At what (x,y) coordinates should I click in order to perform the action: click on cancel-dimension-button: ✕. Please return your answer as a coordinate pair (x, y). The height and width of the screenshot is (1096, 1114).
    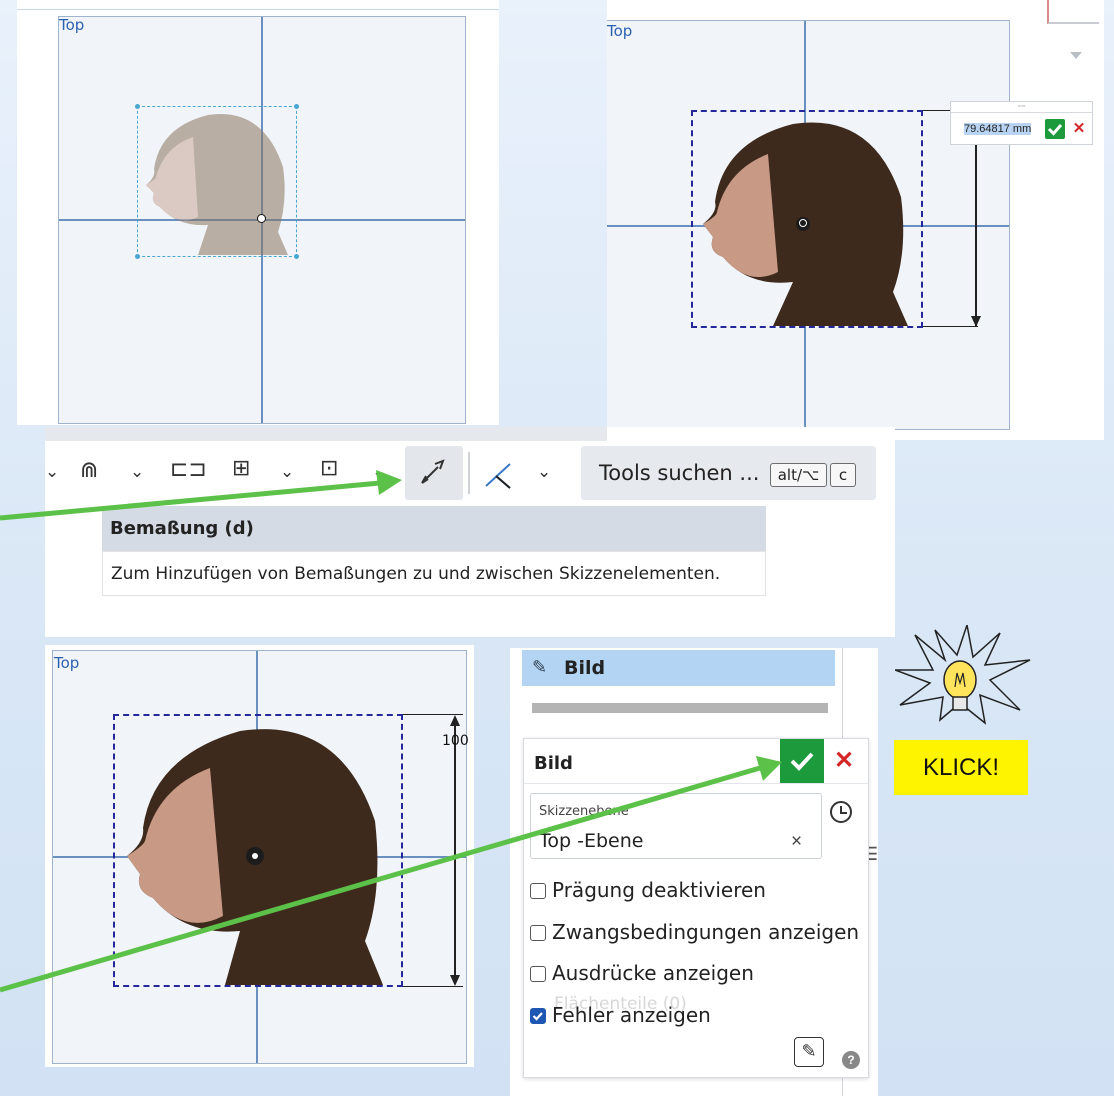
    Looking at the image, I should click on (1079, 129).